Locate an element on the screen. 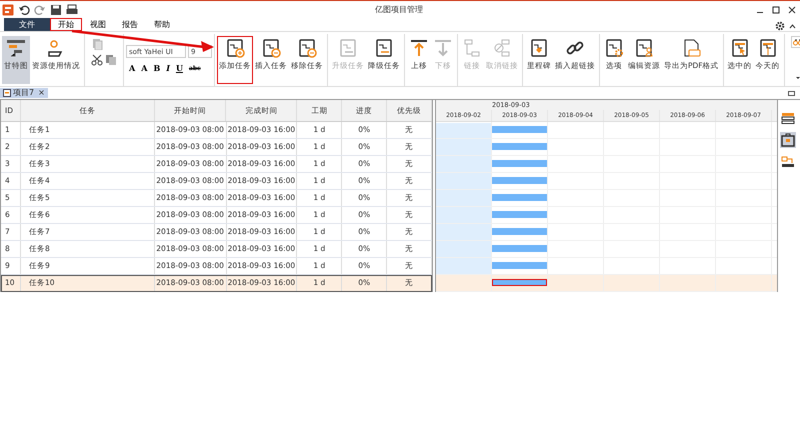  cut-icon is located at coordinates (97, 60).